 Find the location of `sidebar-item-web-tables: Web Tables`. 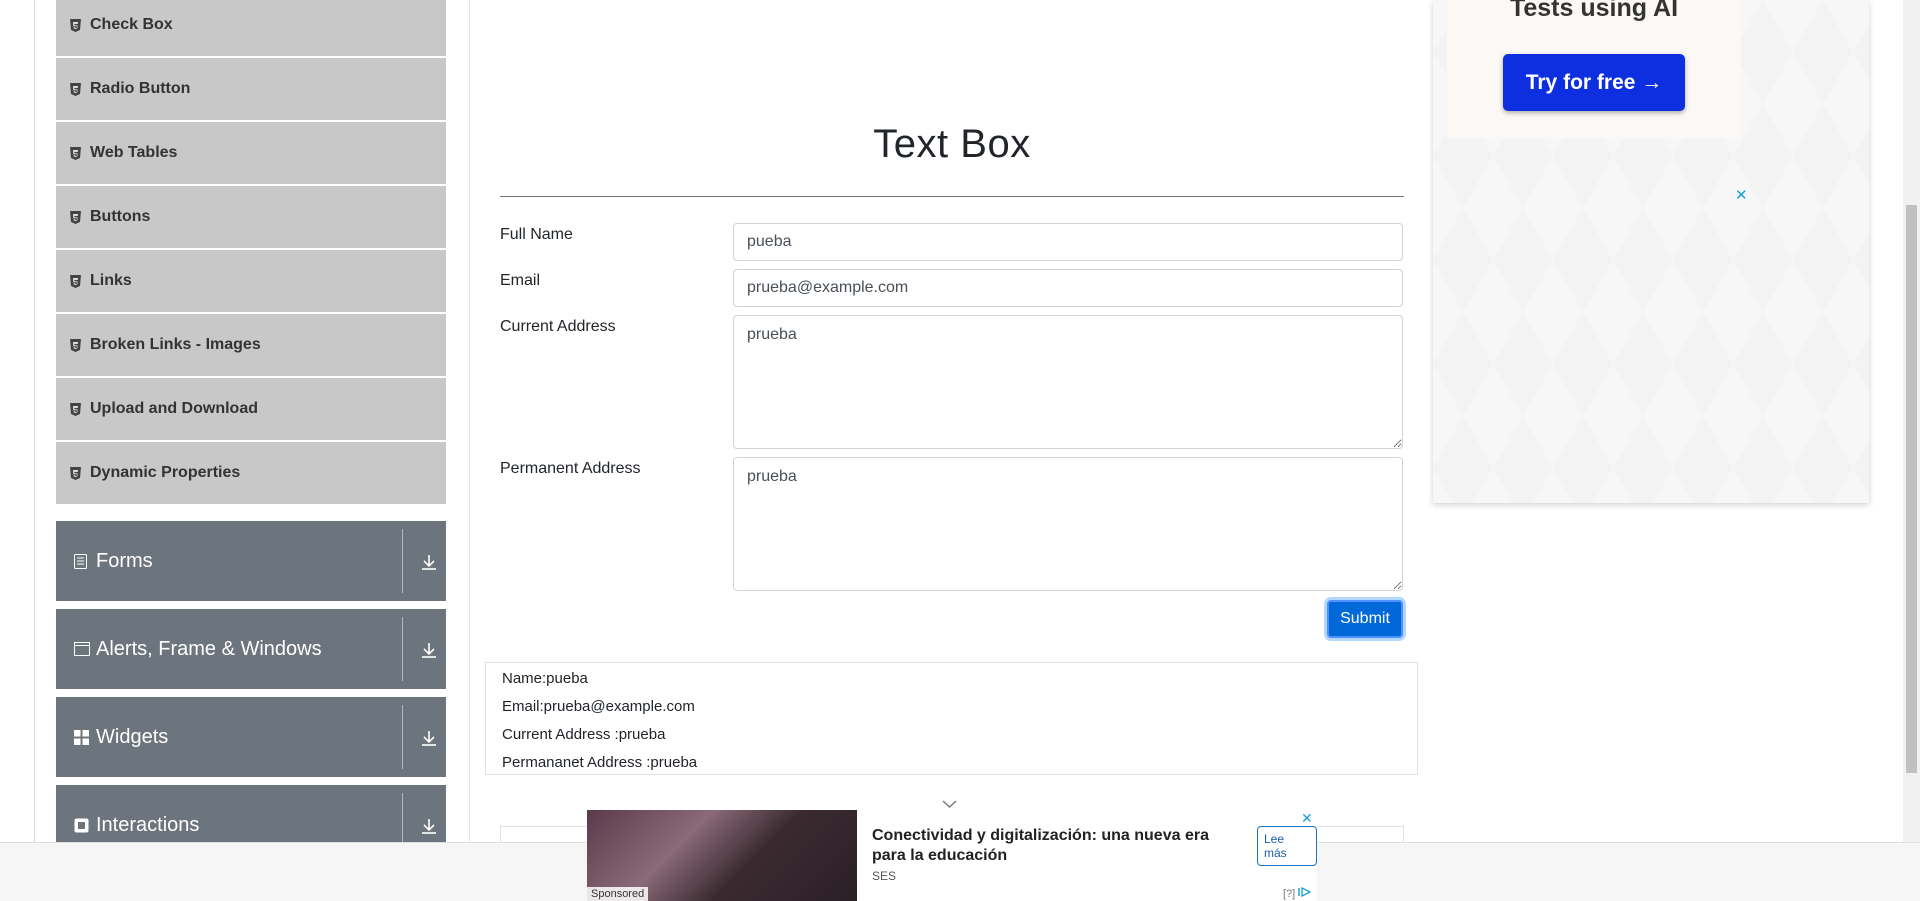

sidebar-item-web-tables: Web Tables is located at coordinates (251, 153).